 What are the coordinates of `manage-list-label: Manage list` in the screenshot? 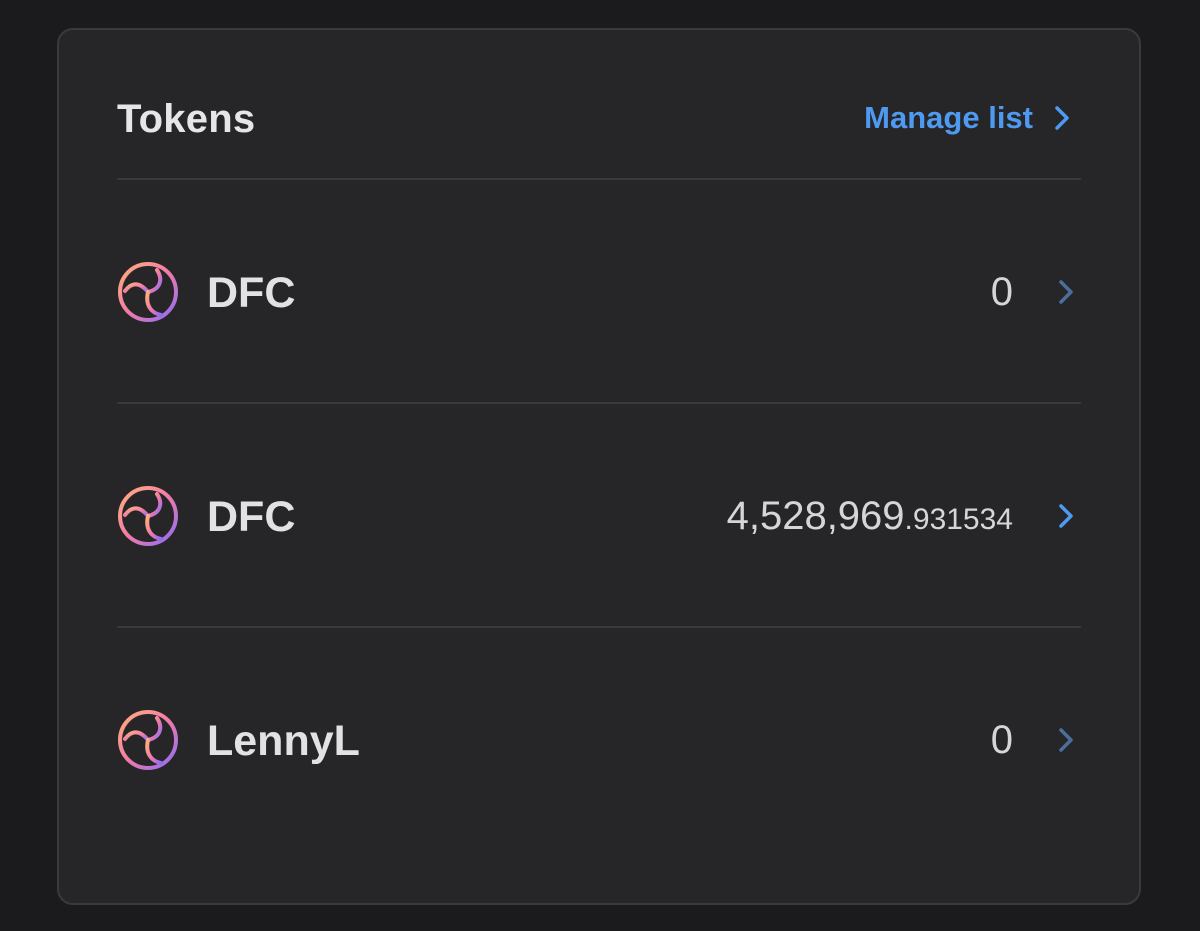 It's located at (948, 117).